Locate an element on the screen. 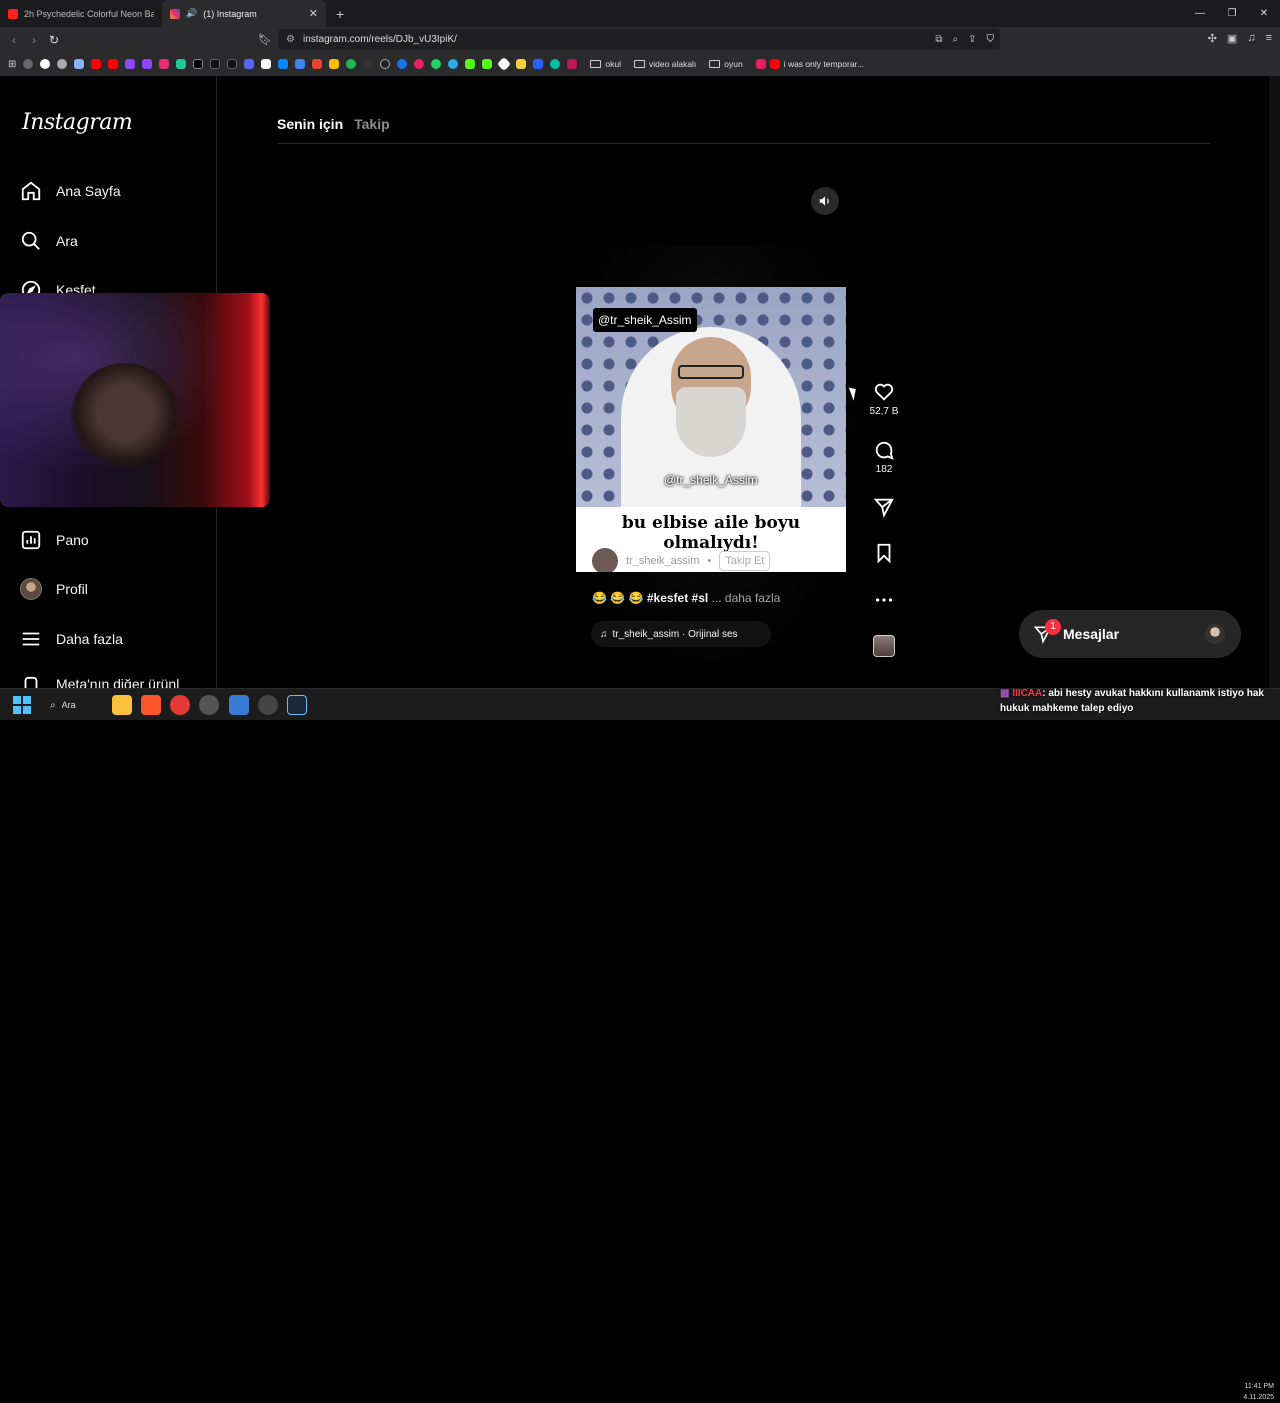  whatsapp-bookmark-icon is located at coordinates (436, 64).